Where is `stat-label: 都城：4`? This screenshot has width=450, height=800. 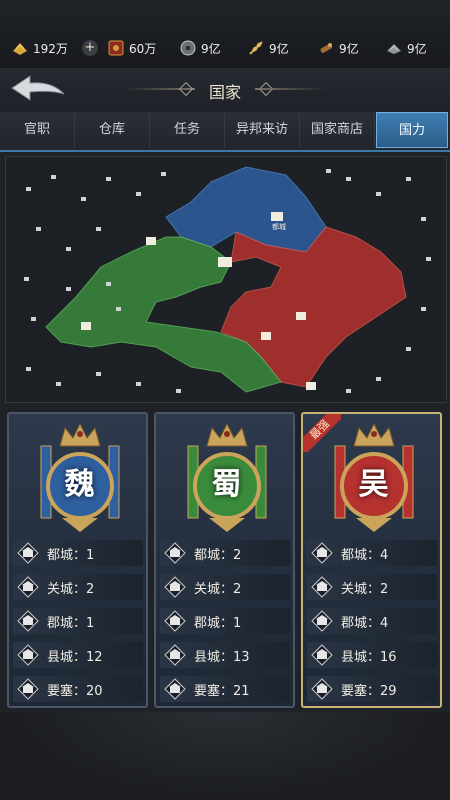
stat-label: 都城：4 is located at coordinates (365, 555).